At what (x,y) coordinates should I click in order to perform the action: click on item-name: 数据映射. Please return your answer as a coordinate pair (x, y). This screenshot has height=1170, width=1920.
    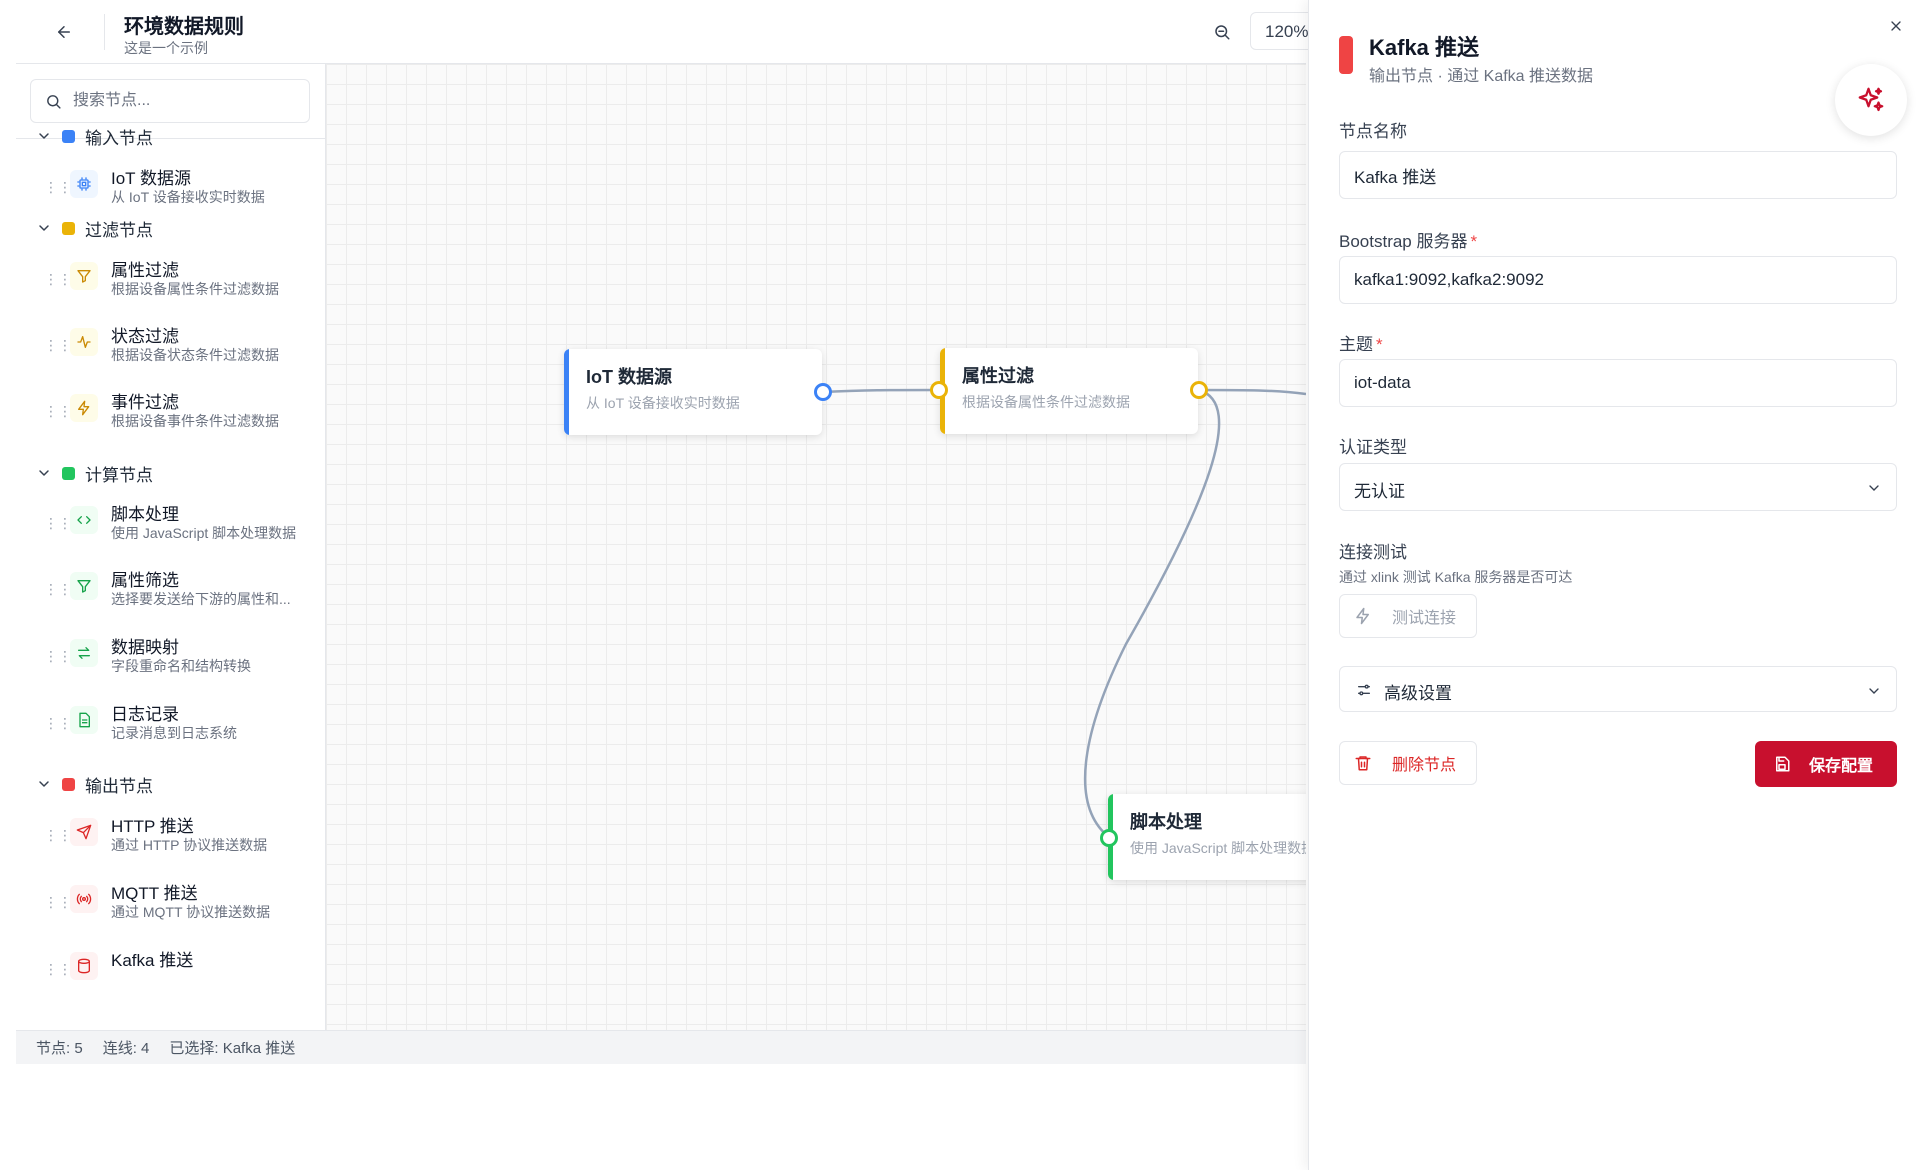
    Looking at the image, I should click on (145, 647).